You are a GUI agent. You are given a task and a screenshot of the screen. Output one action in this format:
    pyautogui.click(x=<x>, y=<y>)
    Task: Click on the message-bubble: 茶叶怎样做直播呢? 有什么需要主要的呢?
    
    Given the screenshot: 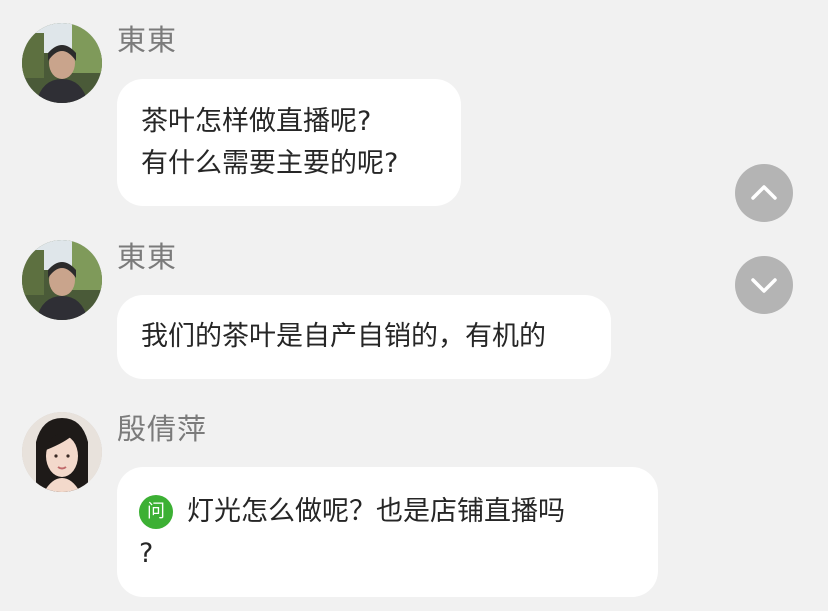 What is the action you would take?
    pyautogui.click(x=289, y=142)
    